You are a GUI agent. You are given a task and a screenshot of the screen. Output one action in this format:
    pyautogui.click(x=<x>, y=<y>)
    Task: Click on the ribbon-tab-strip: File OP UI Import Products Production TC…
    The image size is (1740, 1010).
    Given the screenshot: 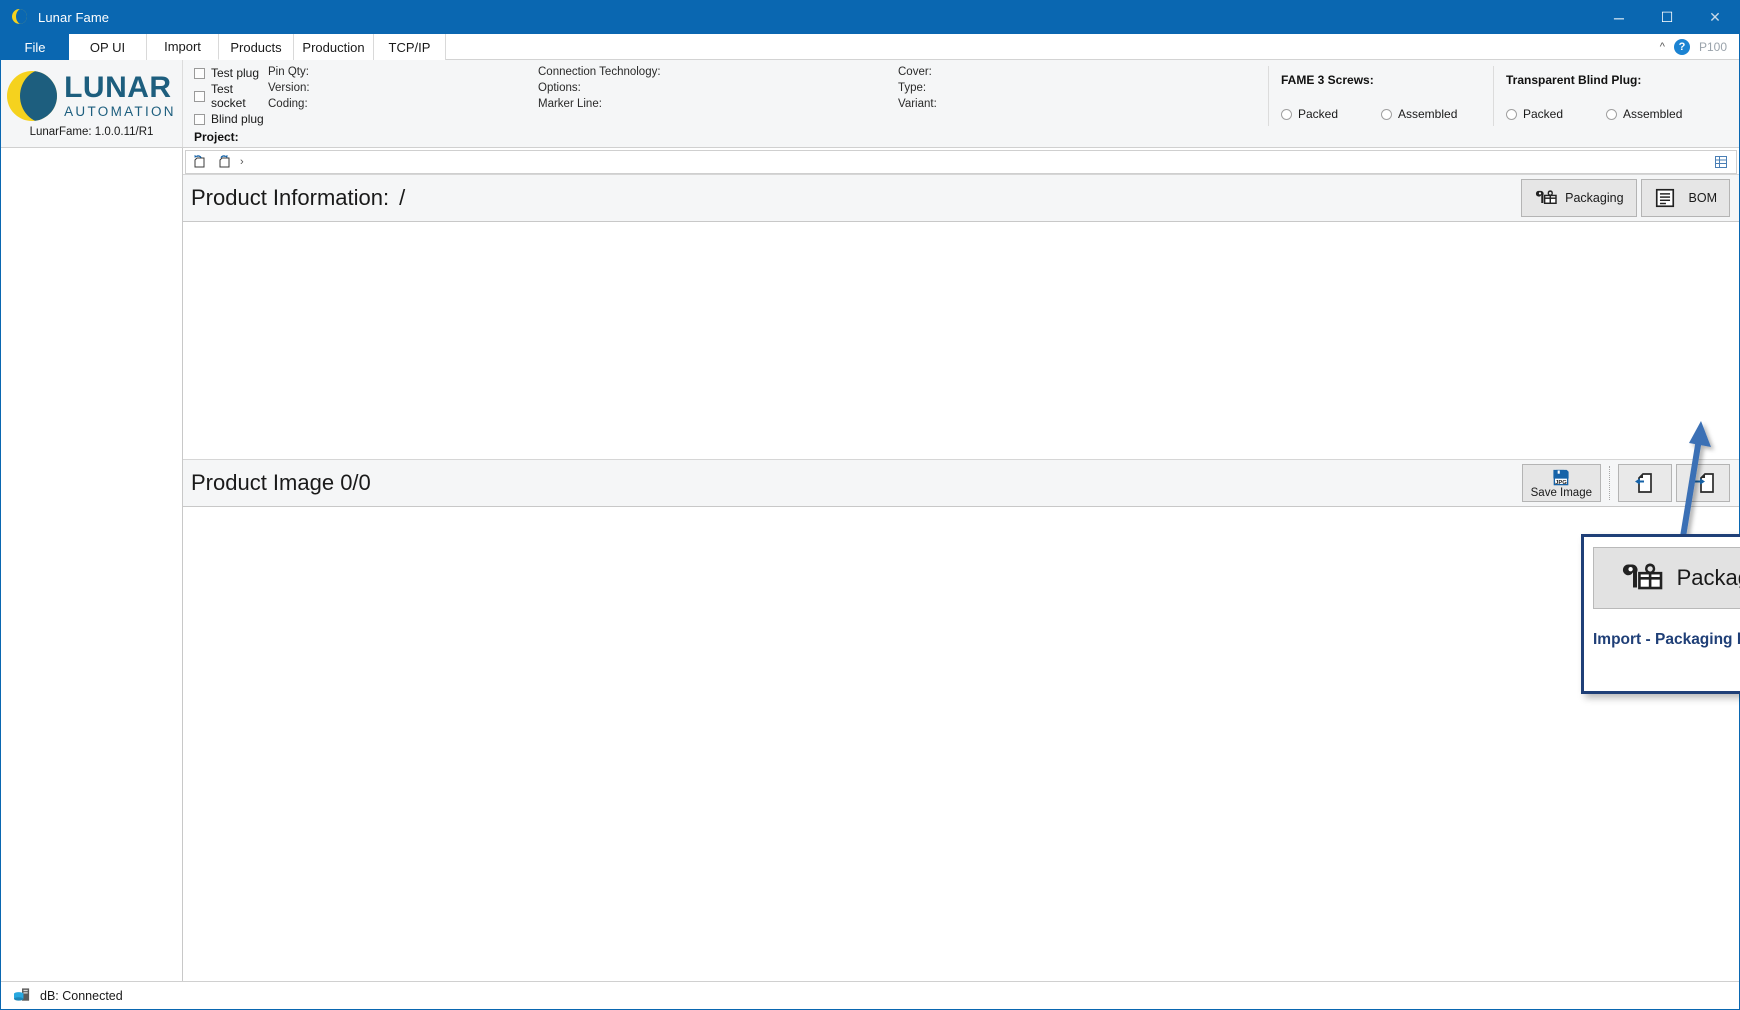 What is the action you would take?
    pyautogui.click(x=870, y=47)
    